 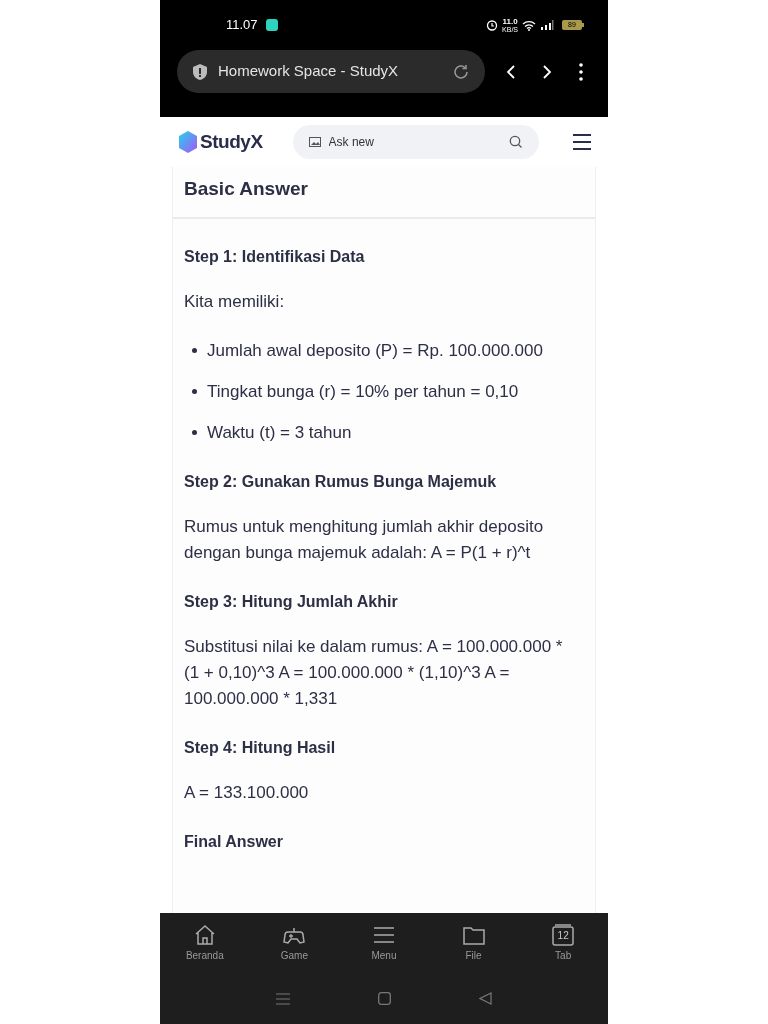 What do you see at coordinates (384, 955) in the screenshot?
I see `nav-label: Menu` at bounding box center [384, 955].